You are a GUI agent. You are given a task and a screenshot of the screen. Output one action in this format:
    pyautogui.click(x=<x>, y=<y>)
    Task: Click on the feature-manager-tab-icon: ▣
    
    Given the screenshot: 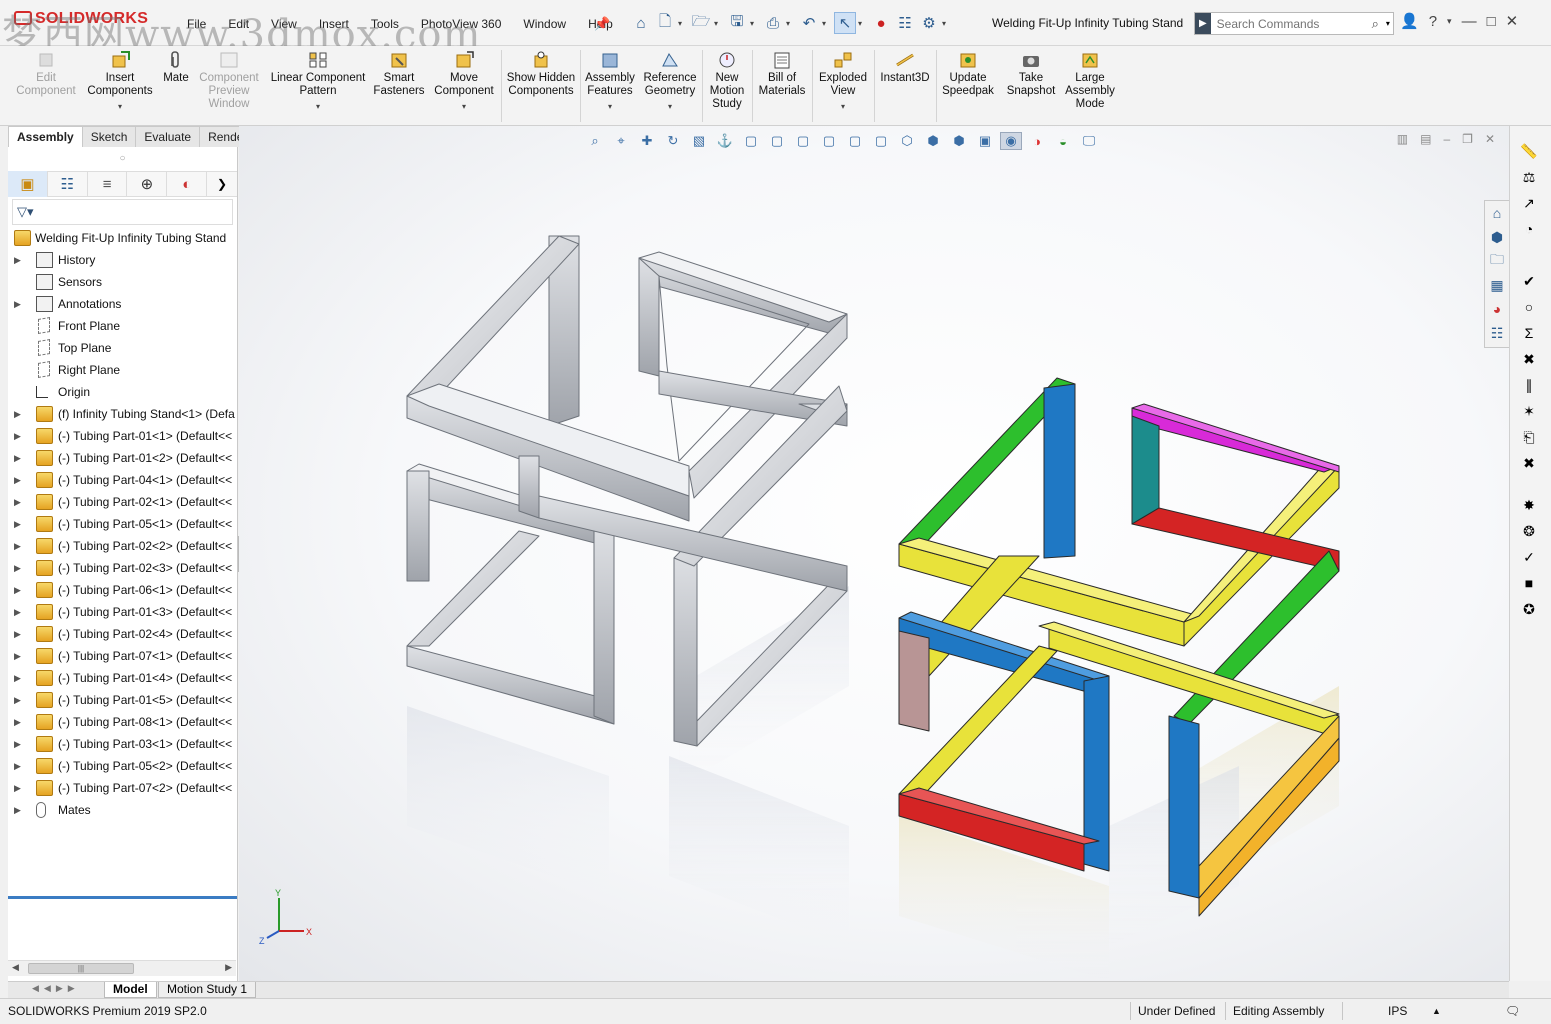 What is the action you would take?
    pyautogui.click(x=28, y=184)
    